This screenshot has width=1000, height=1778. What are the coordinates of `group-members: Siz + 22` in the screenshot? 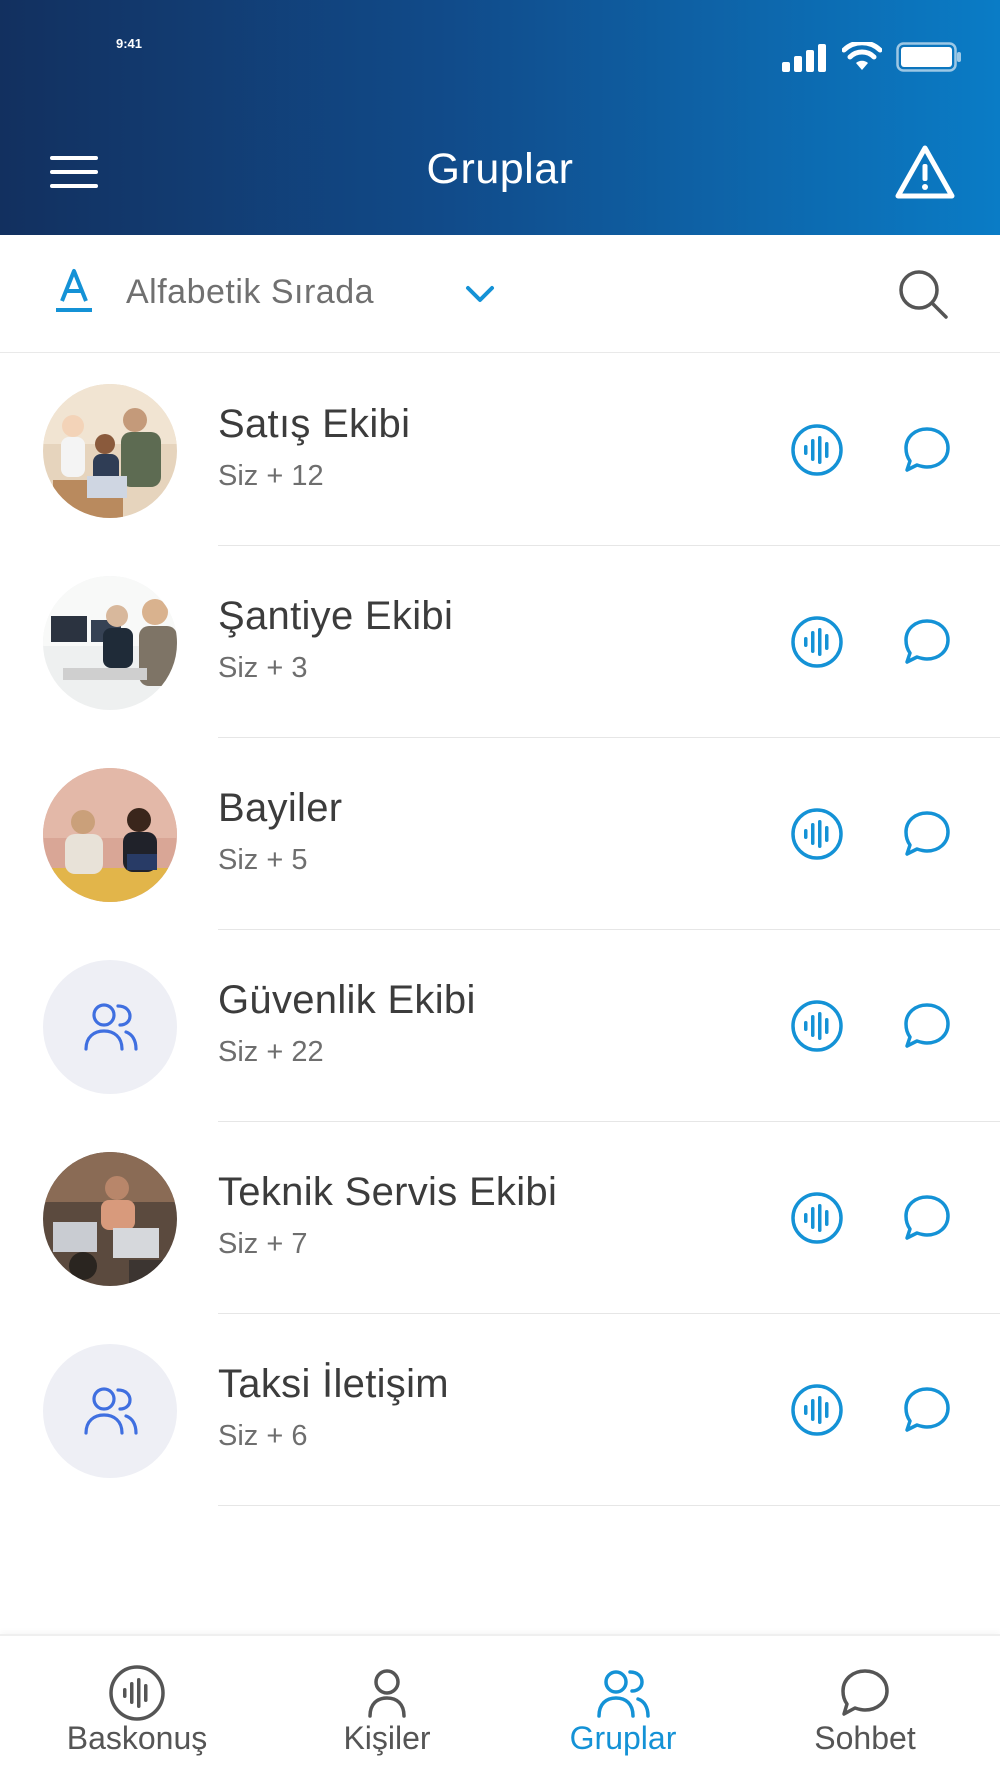 It's located at (271, 1052).